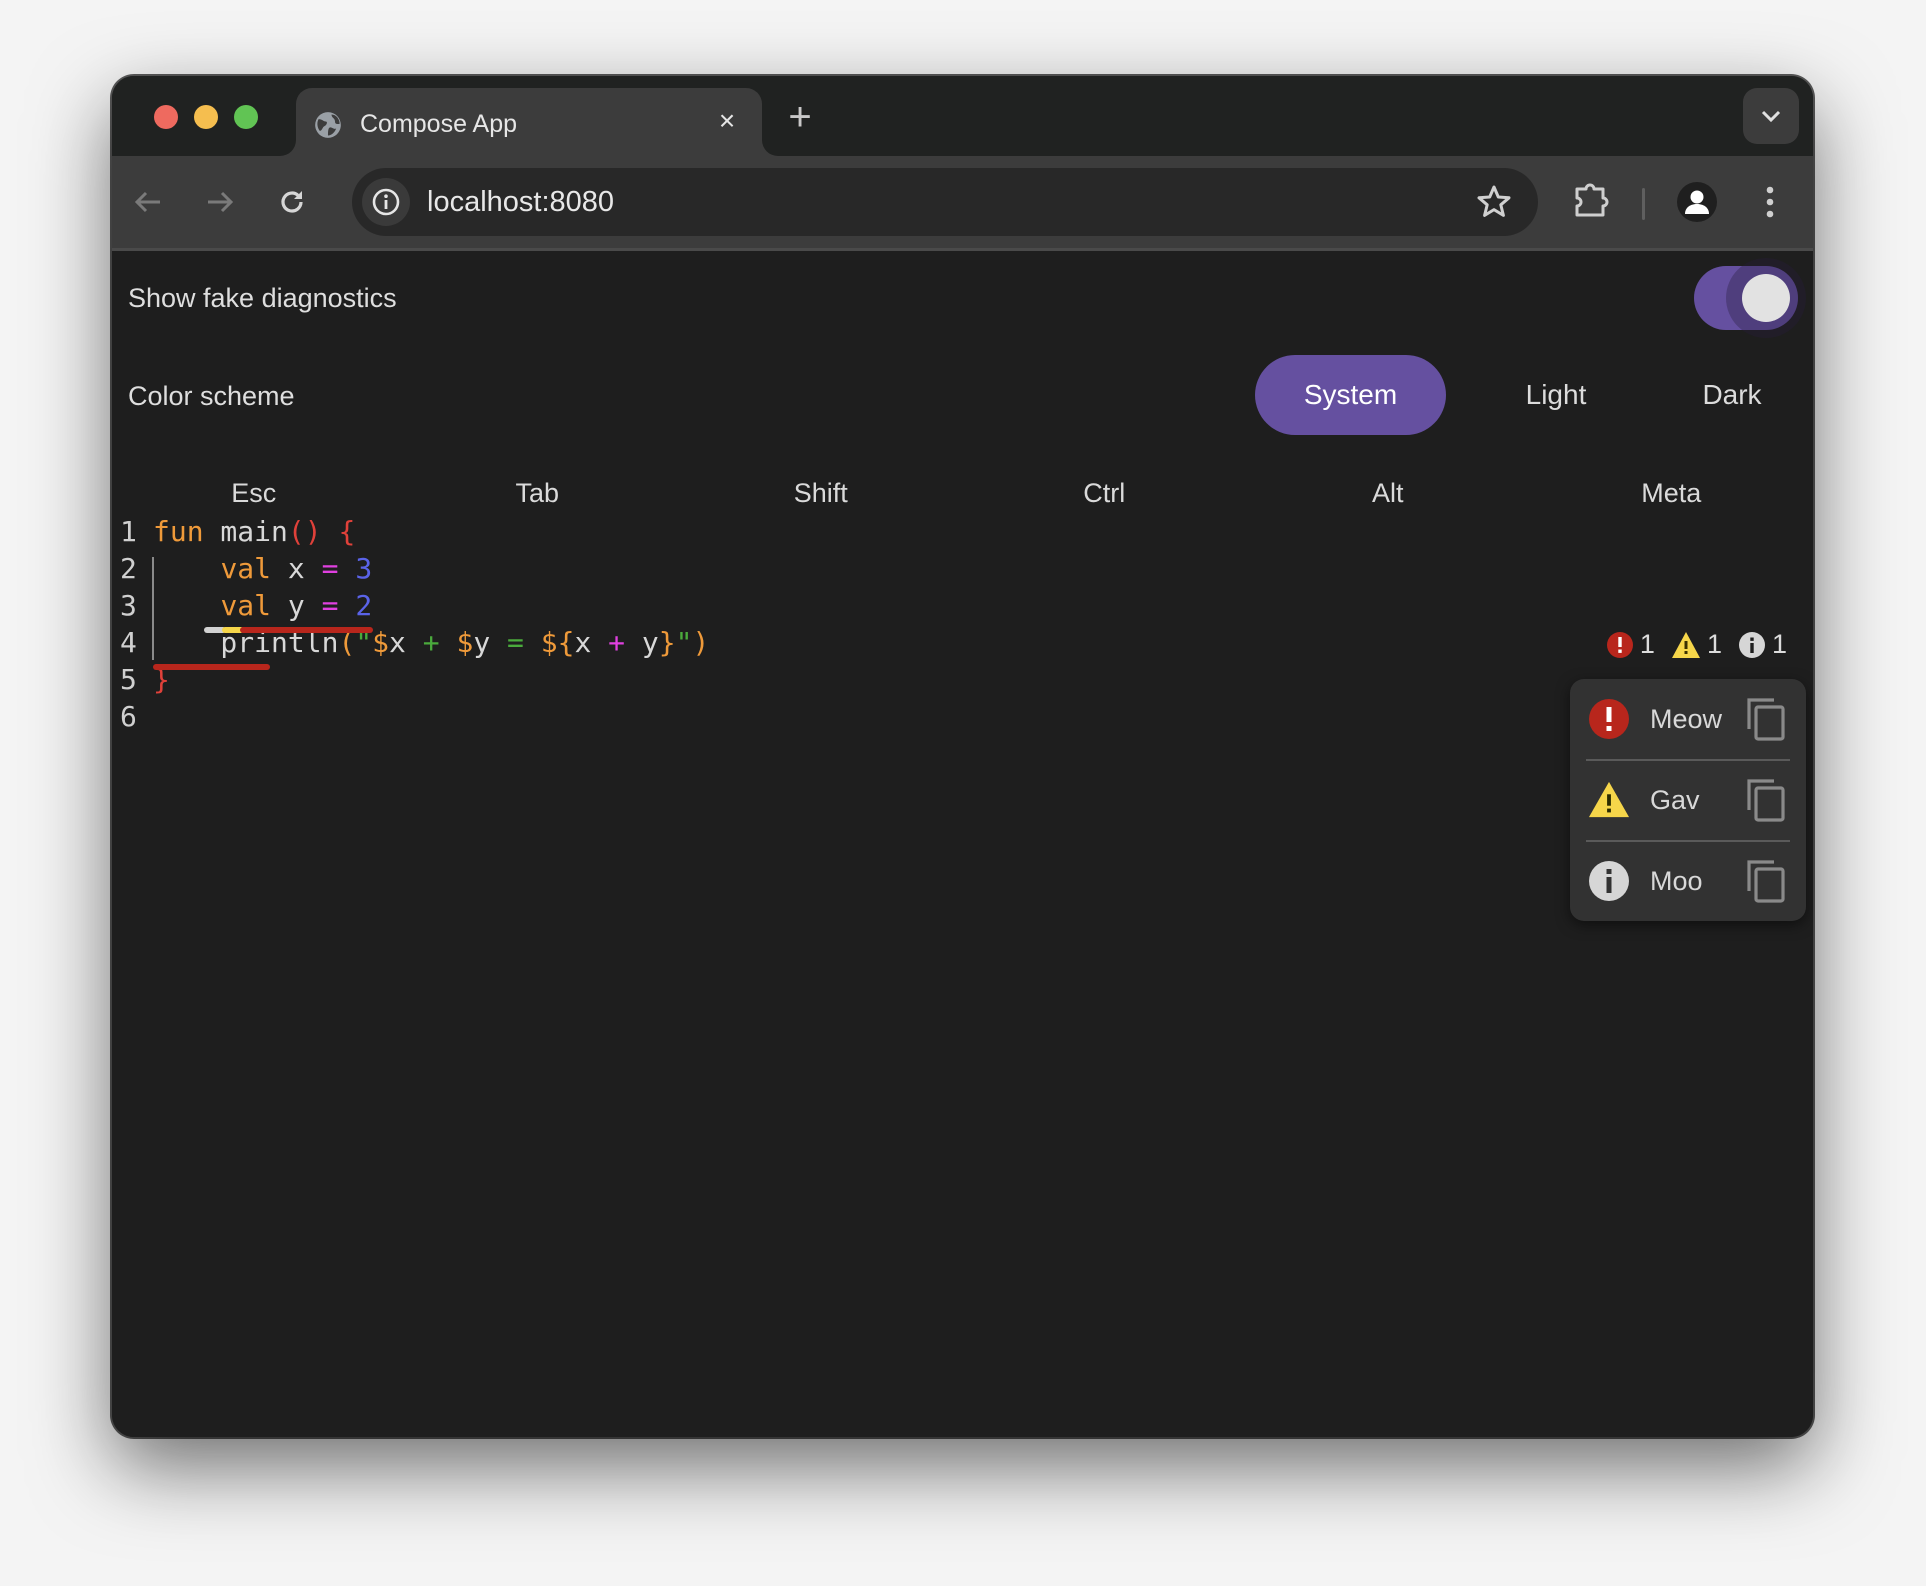 Image resolution: width=1926 pixels, height=1586 pixels. I want to click on error-count: 1, so click(1647, 644).